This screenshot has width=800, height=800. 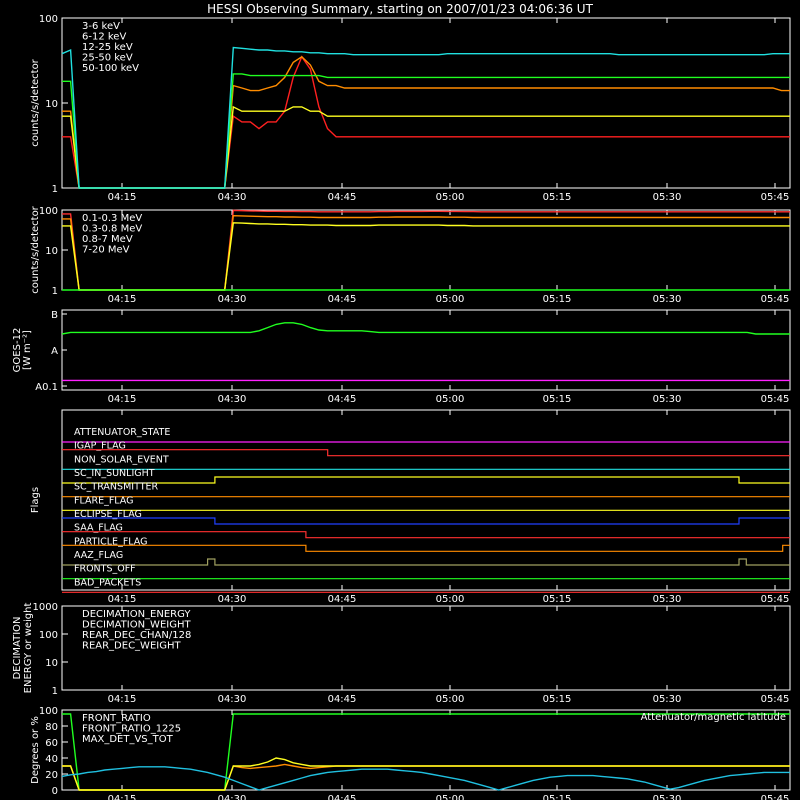 I want to click on y-tick-label: 60, so click(x=51, y=743).